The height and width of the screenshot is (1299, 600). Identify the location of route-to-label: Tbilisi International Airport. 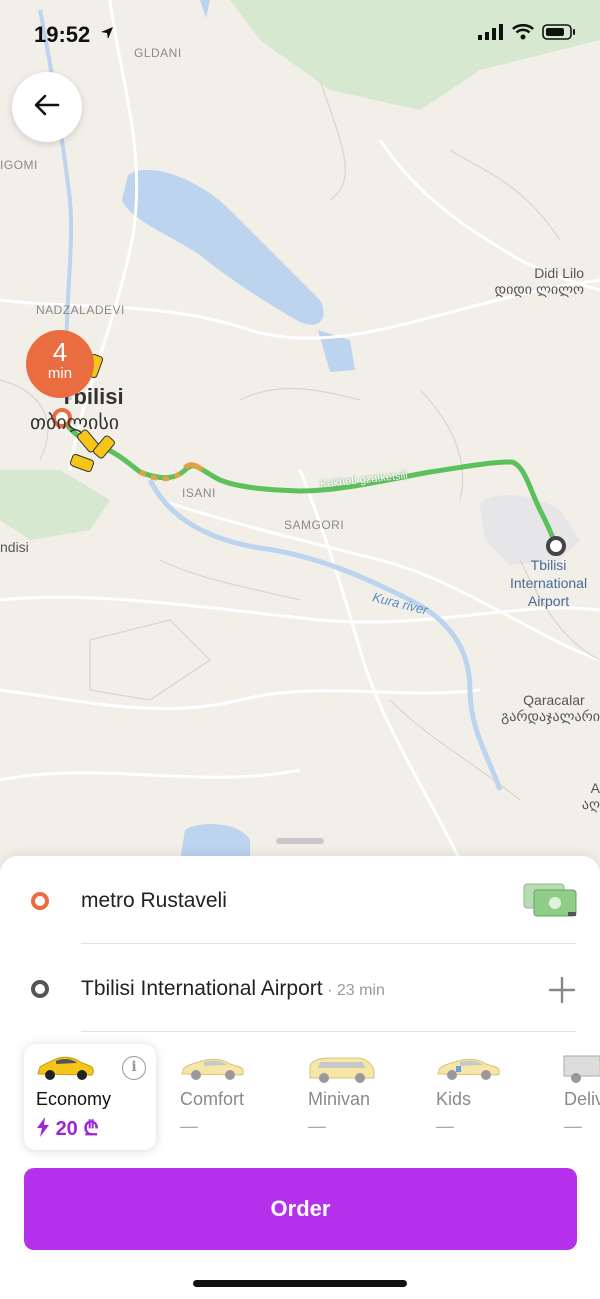
(202, 988).